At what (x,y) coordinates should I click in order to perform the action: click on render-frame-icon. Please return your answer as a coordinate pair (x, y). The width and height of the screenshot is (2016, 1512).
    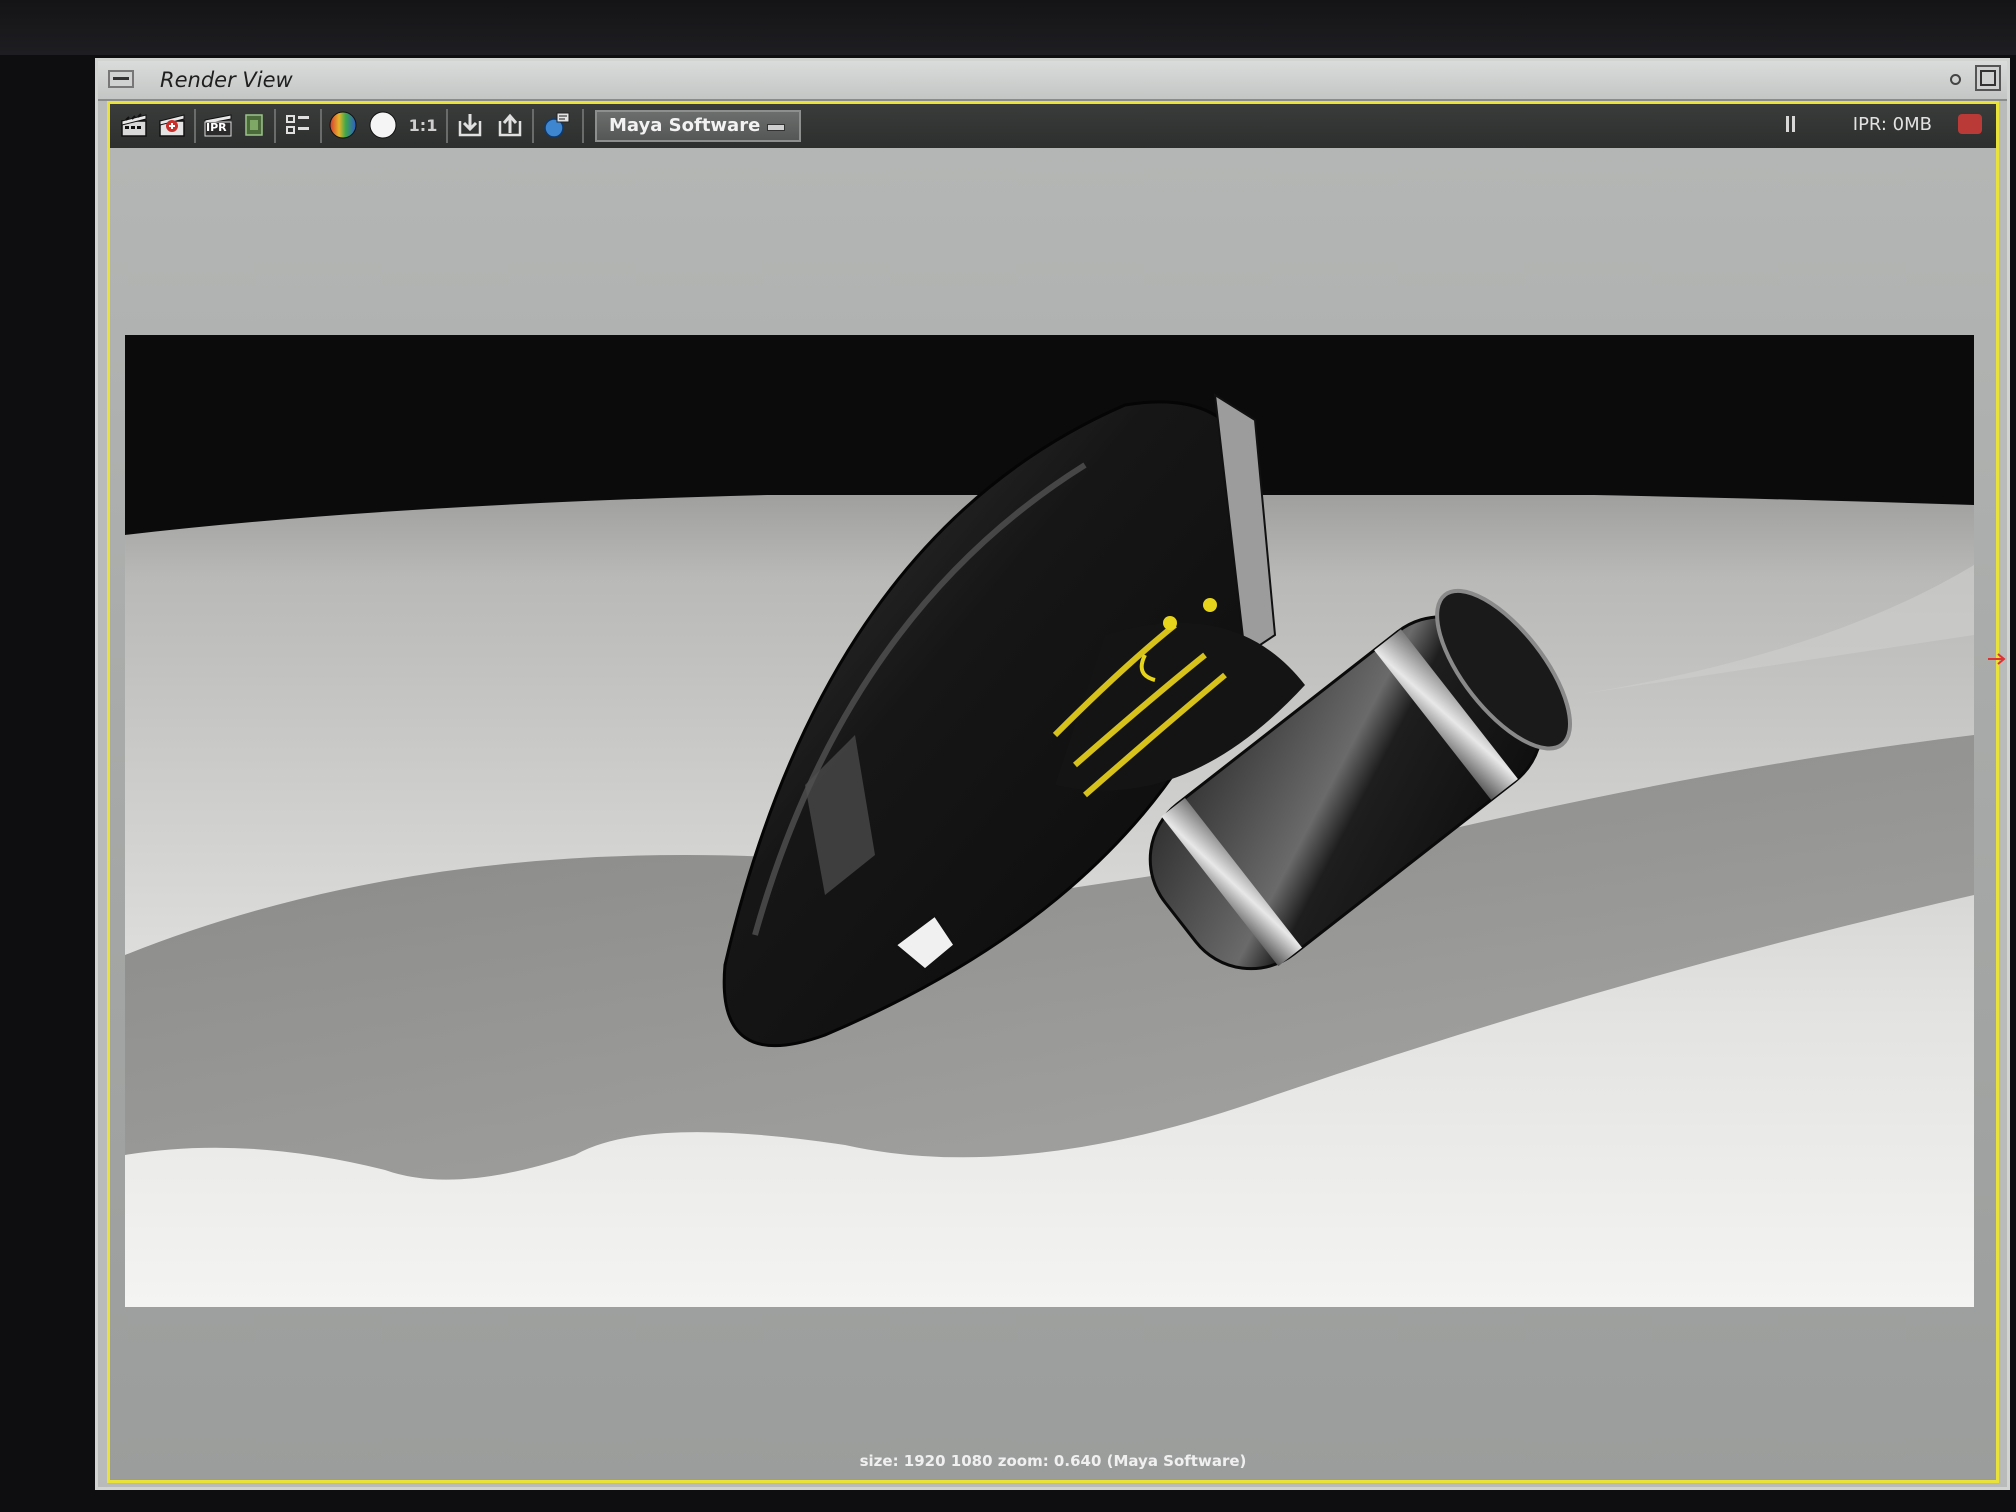
    Looking at the image, I should click on (134, 125).